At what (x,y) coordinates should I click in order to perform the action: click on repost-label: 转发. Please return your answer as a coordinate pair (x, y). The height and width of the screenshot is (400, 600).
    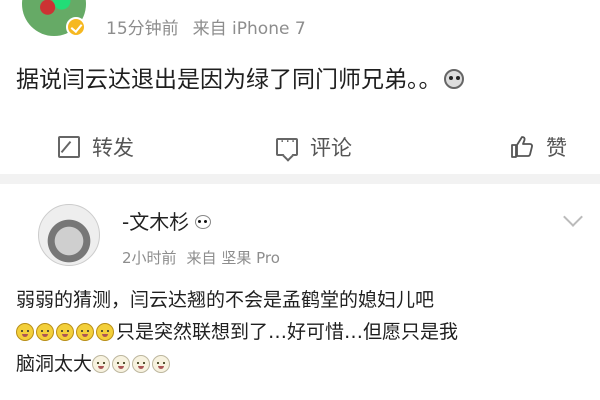
    Looking at the image, I should click on (113, 148).